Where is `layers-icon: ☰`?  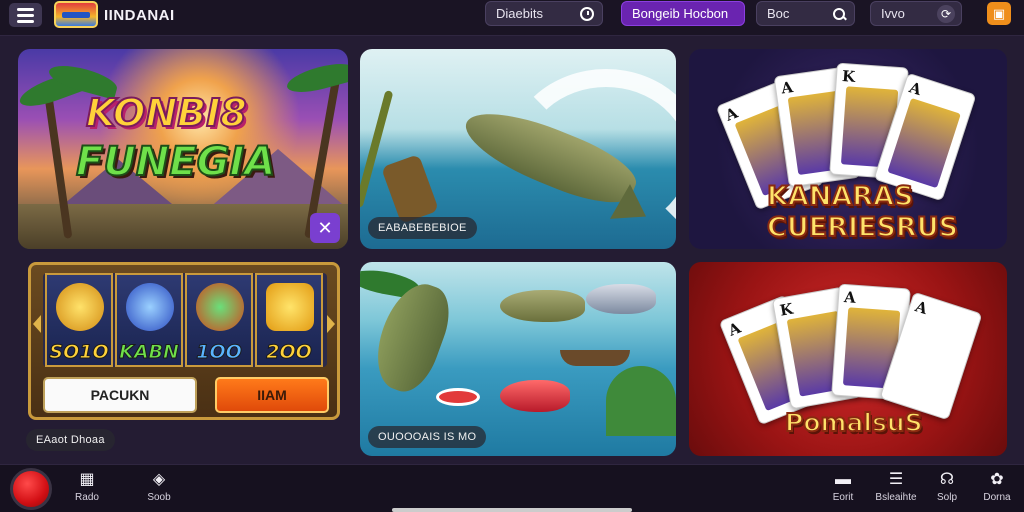 layers-icon: ☰ is located at coordinates (896, 479).